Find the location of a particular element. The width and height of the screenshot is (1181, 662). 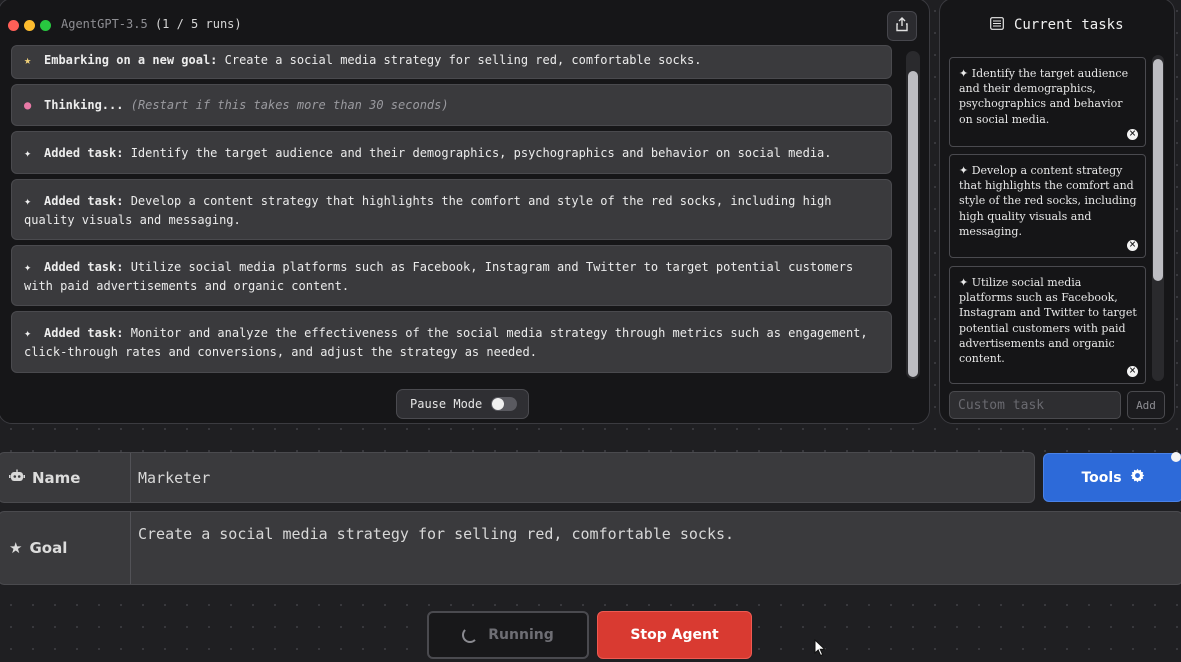

running-button: Running is located at coordinates (508, 635).